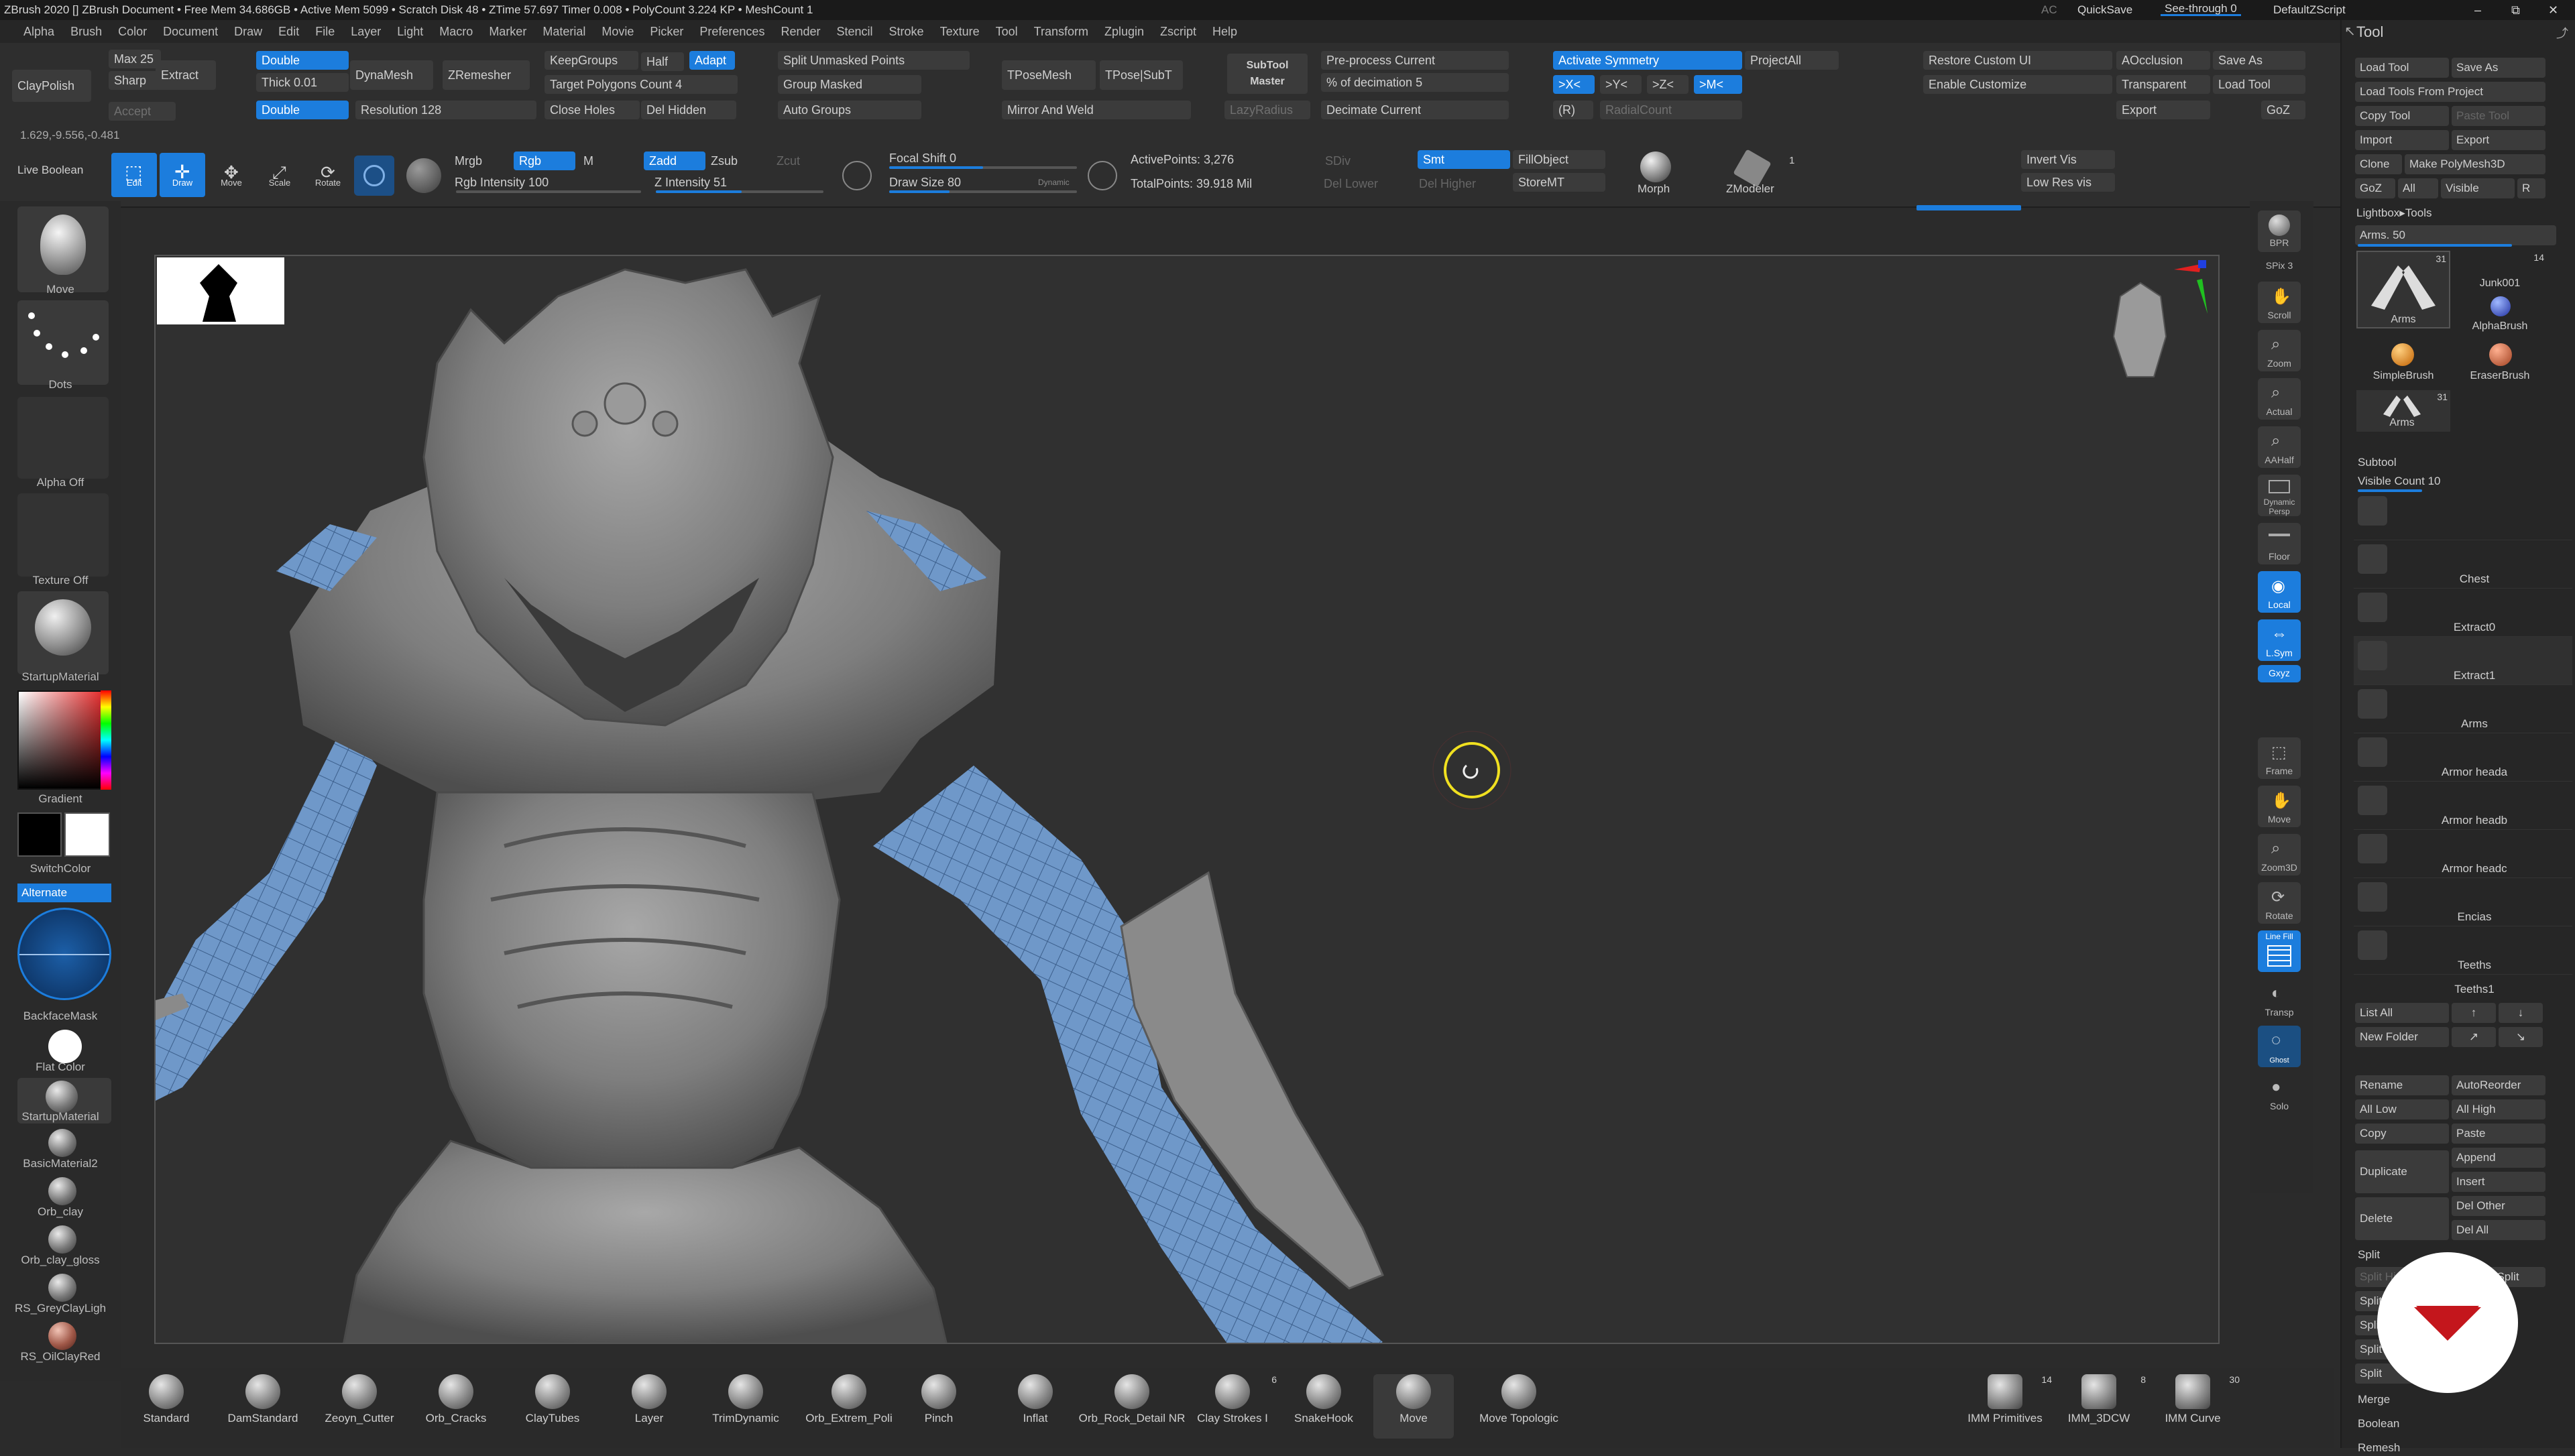  Describe the element at coordinates (2478, 188) in the screenshot. I see `goz-visible-button: Visible` at that location.